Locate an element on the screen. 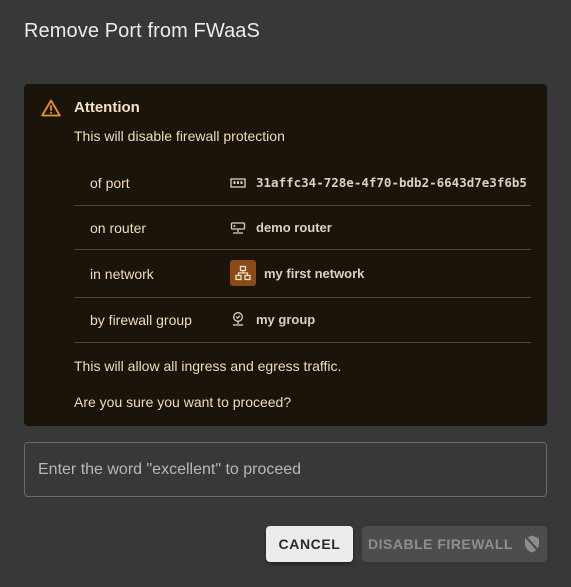 The image size is (571, 587). list-item-network: in network my first network is located at coordinates (302, 274).